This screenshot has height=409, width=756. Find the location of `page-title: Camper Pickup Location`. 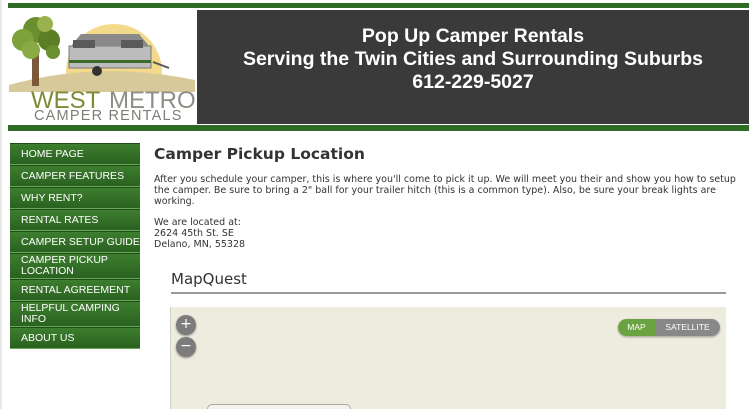

page-title: Camper Pickup Location is located at coordinates (259, 154).